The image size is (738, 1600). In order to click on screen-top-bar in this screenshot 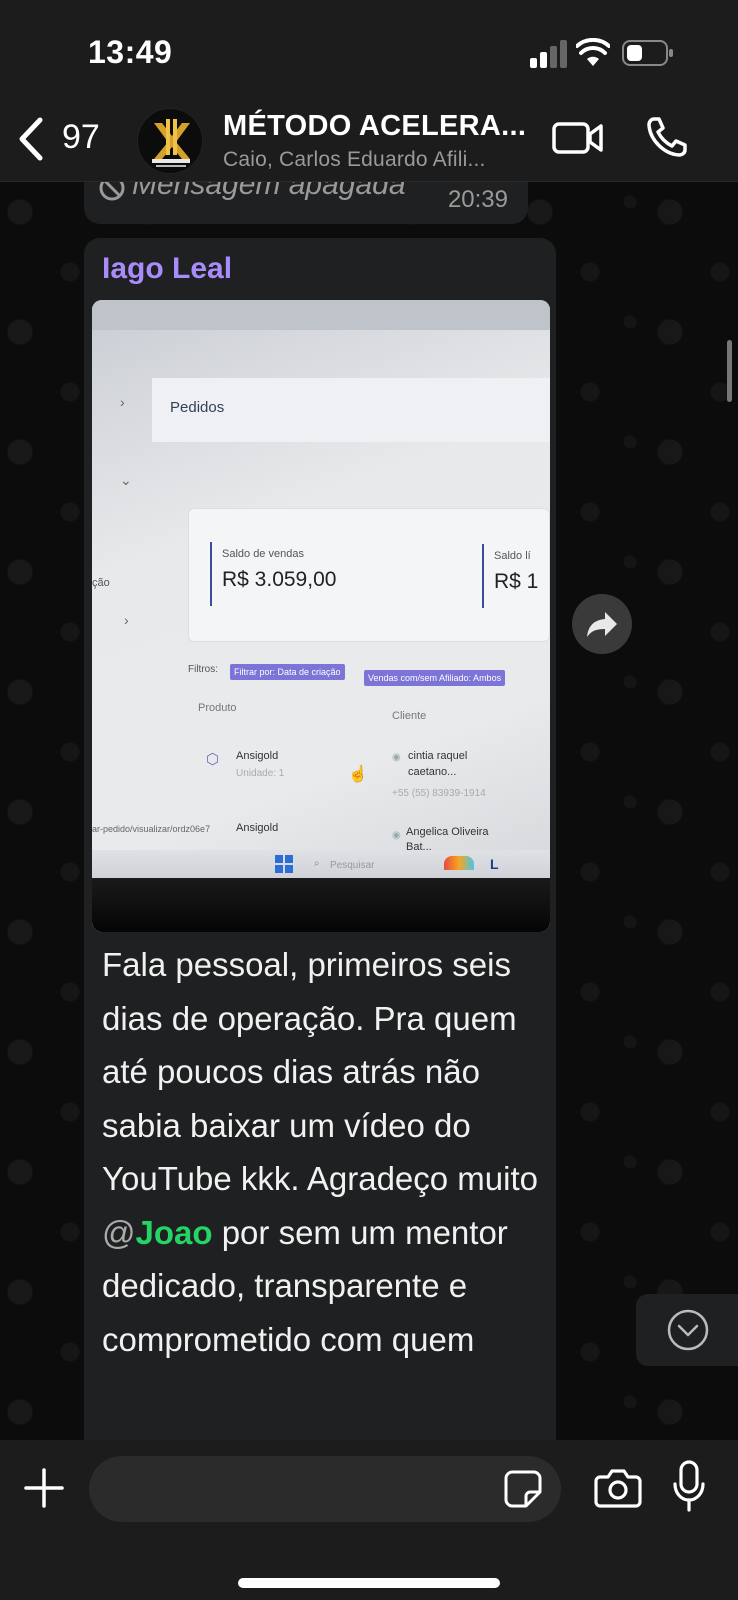, I will do `click(321, 315)`.